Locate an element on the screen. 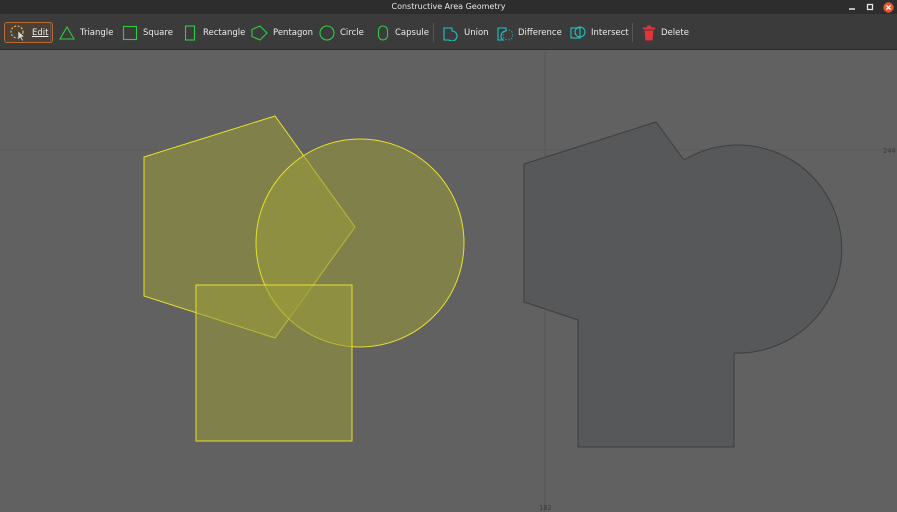 The image size is (897, 512). pentagon-icon is located at coordinates (259, 32).